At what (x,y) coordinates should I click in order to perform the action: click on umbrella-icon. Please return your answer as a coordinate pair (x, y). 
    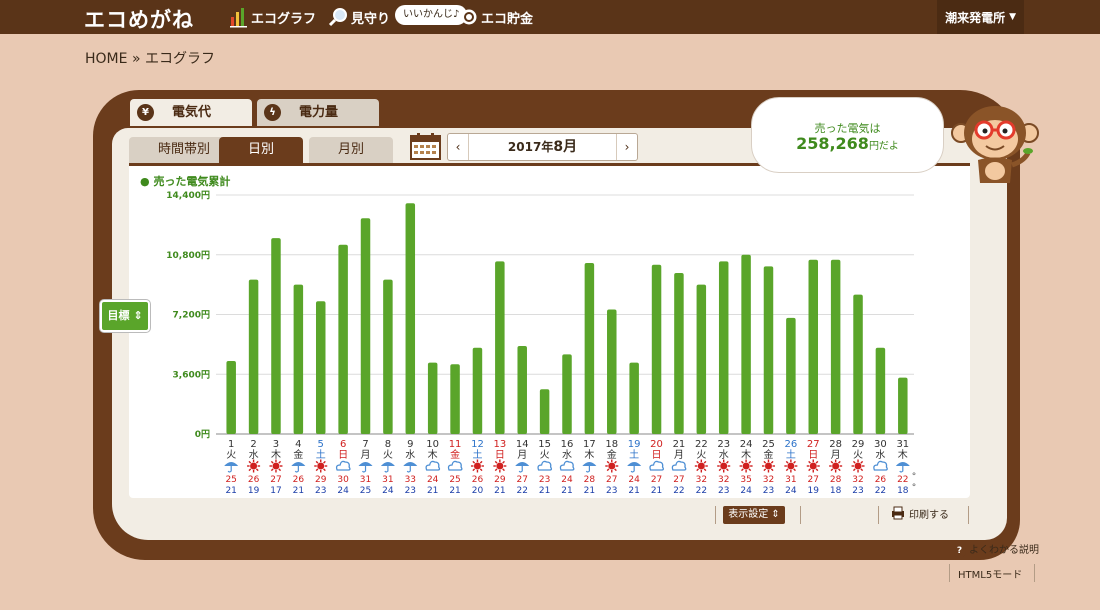
    Looking at the image, I should click on (365, 467).